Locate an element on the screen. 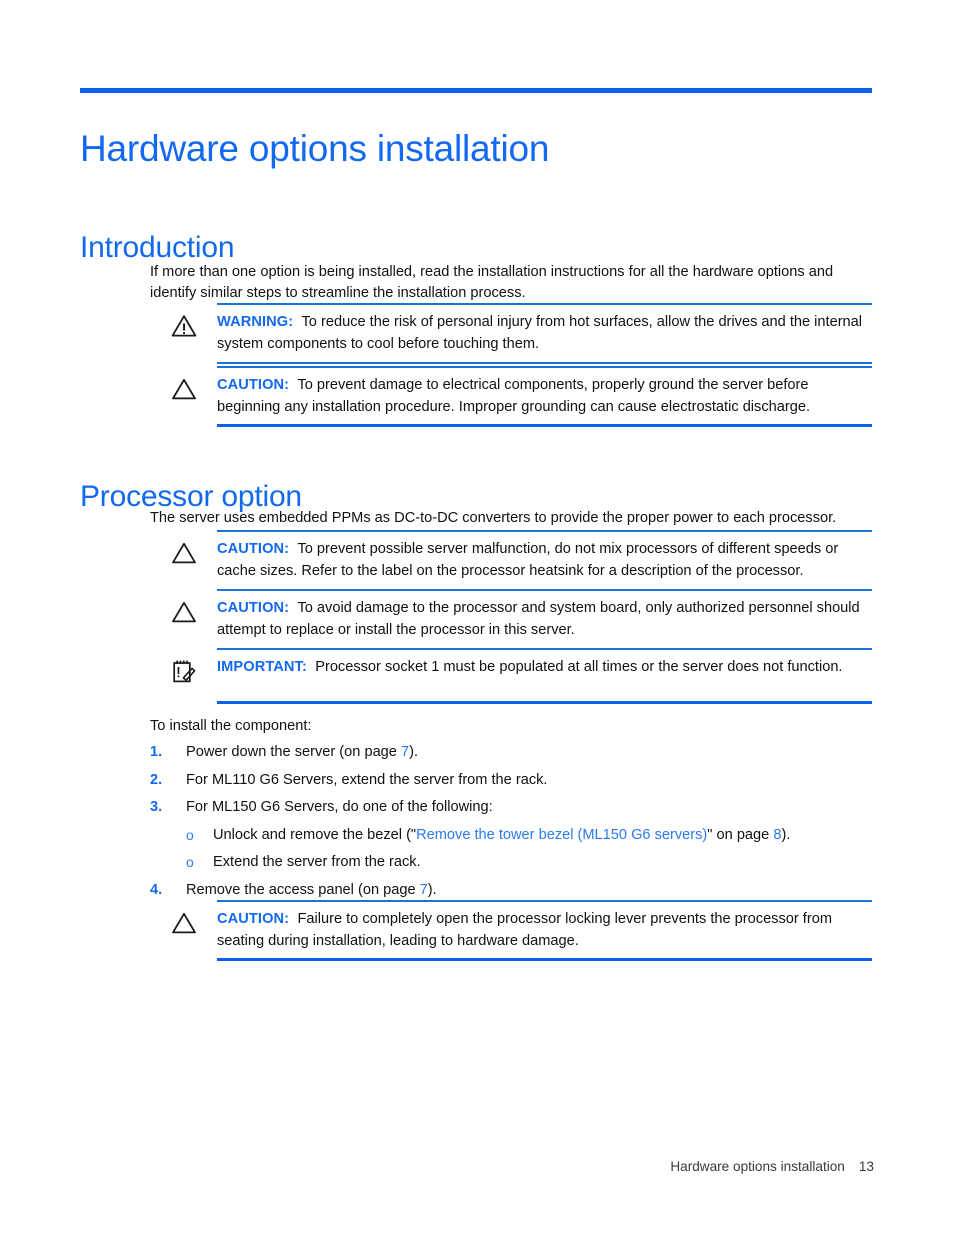 This screenshot has height=1235, width=954. substep-text-suffix: ). is located at coordinates (786, 834).